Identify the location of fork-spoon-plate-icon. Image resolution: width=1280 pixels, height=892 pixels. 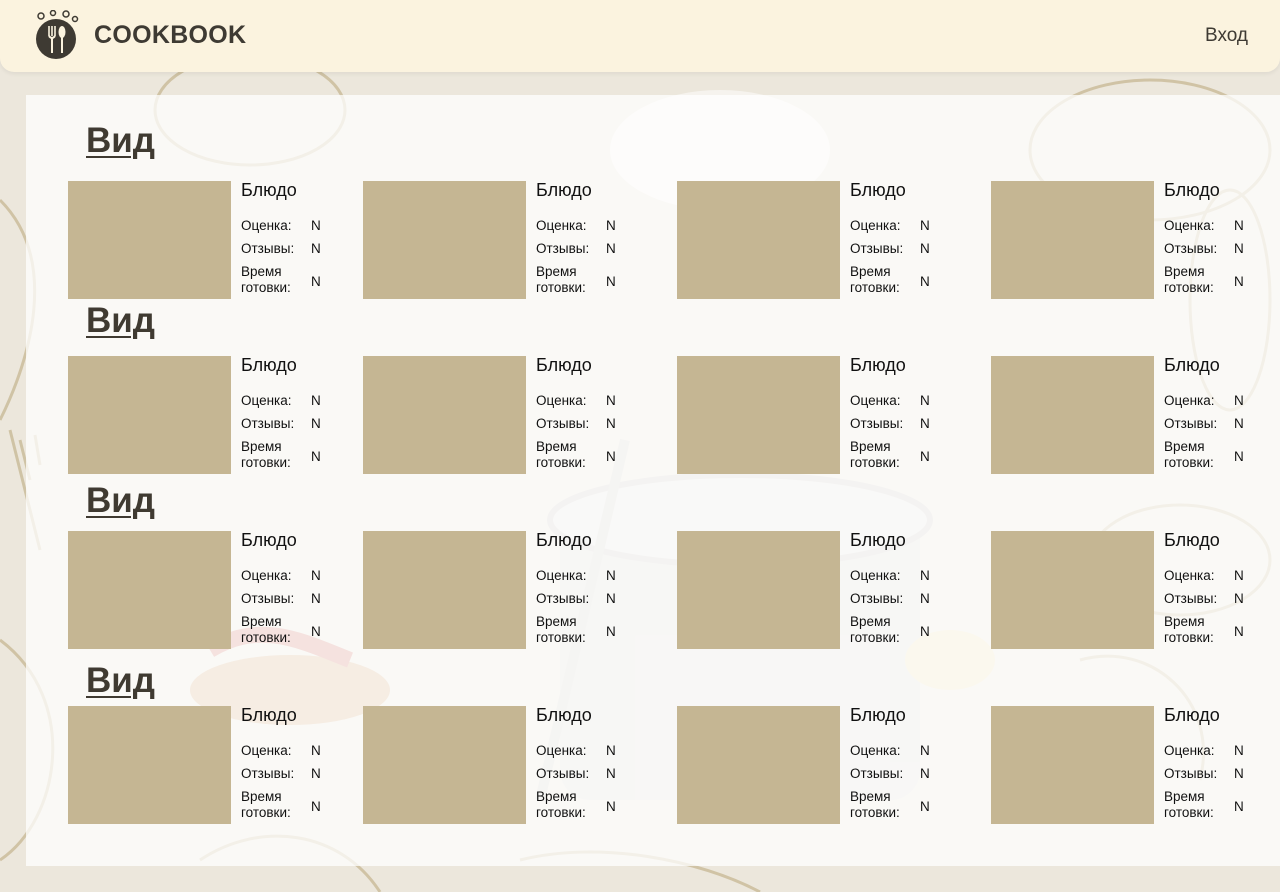
(56, 34).